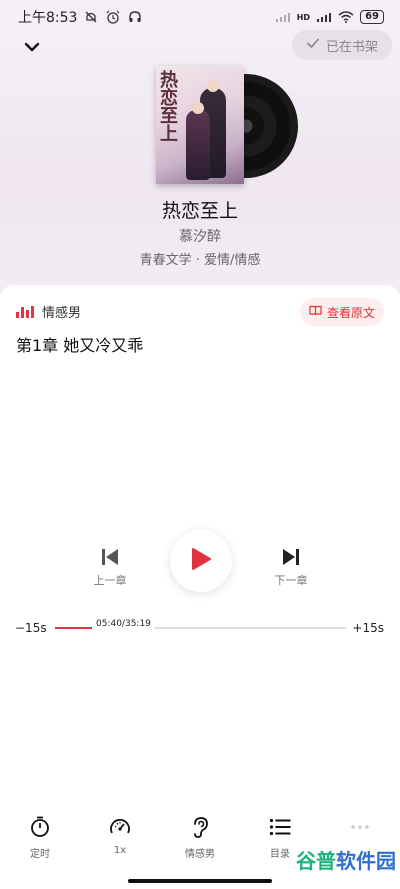  I want to click on play-icon, so click(201, 561).